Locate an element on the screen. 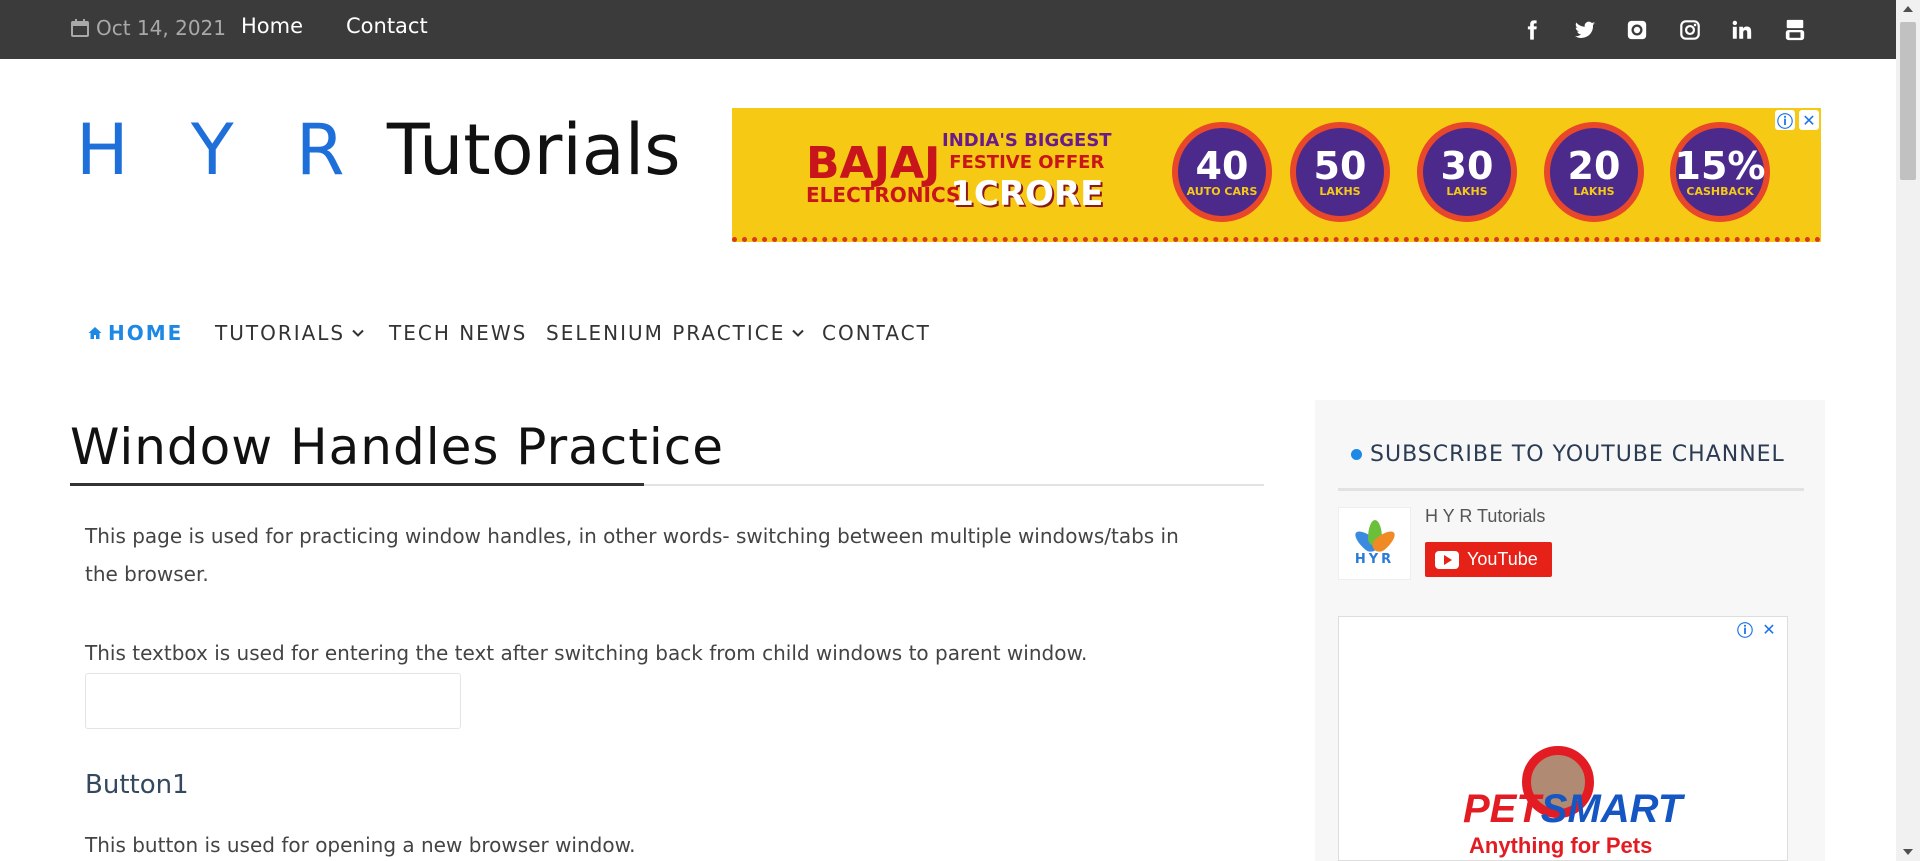 Image resolution: width=1920 pixels, height=861 pixels. channel-name: H Y R Tutorials is located at coordinates (1485, 516).